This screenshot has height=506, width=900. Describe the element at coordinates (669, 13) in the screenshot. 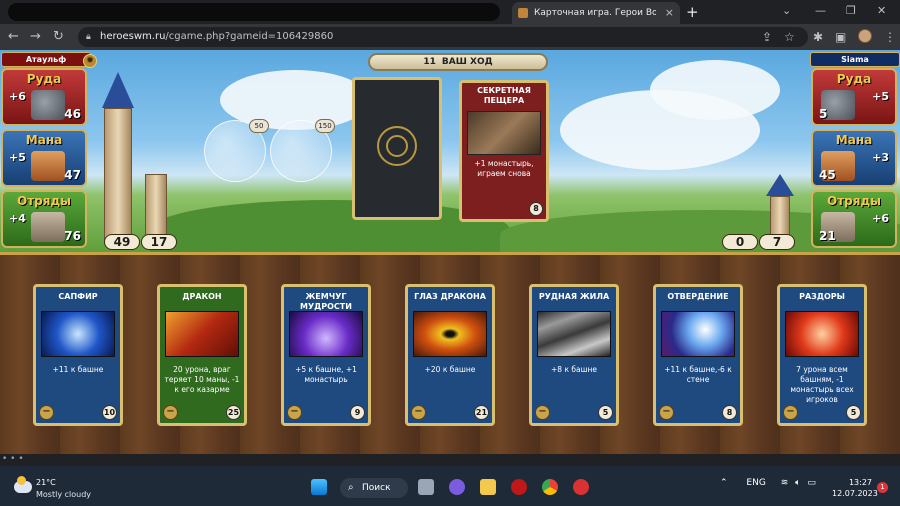

I see `close-tab-icon: ×` at that location.